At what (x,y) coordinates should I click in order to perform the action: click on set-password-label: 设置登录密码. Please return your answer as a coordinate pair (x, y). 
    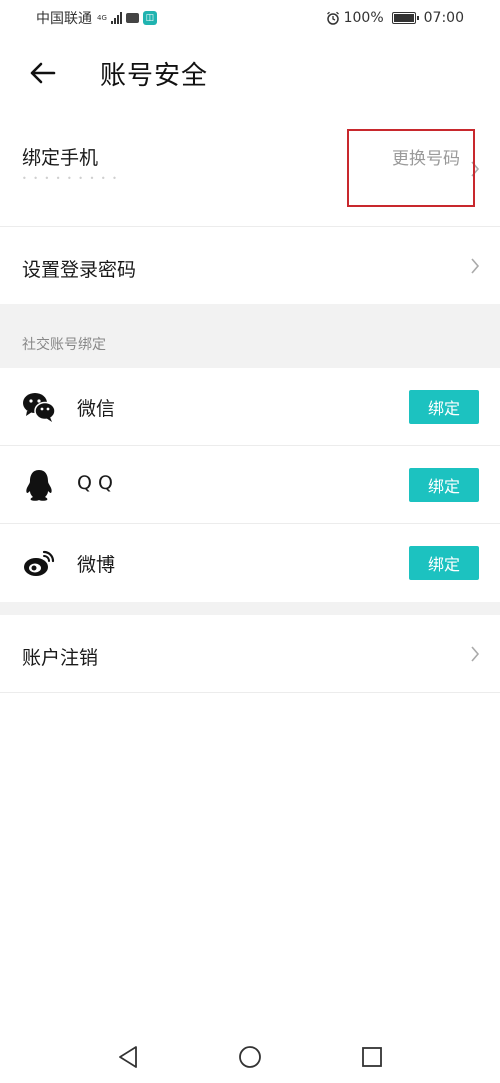
    Looking at the image, I should click on (79, 270).